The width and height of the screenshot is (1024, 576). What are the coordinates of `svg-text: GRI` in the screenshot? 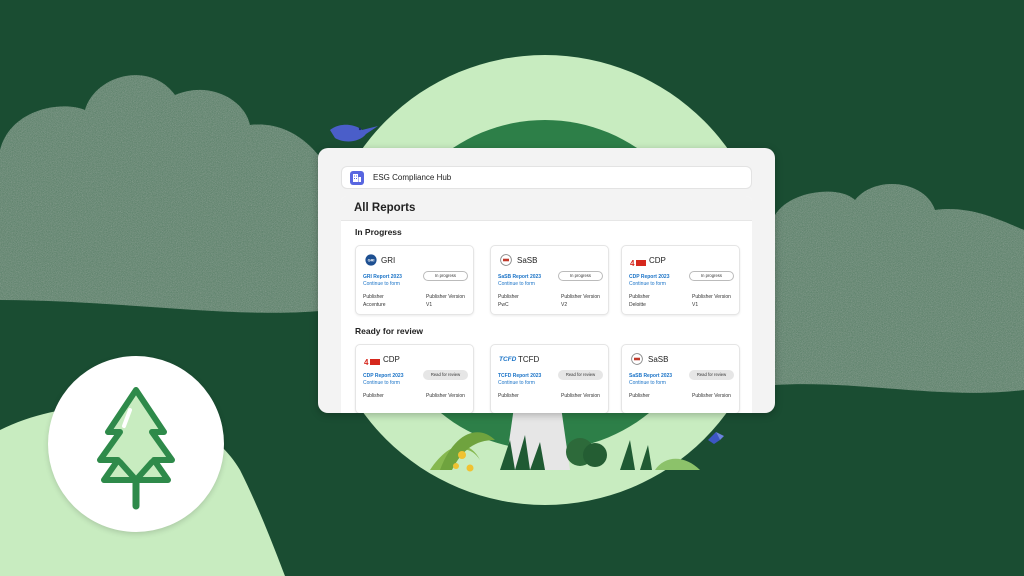 It's located at (371, 261).